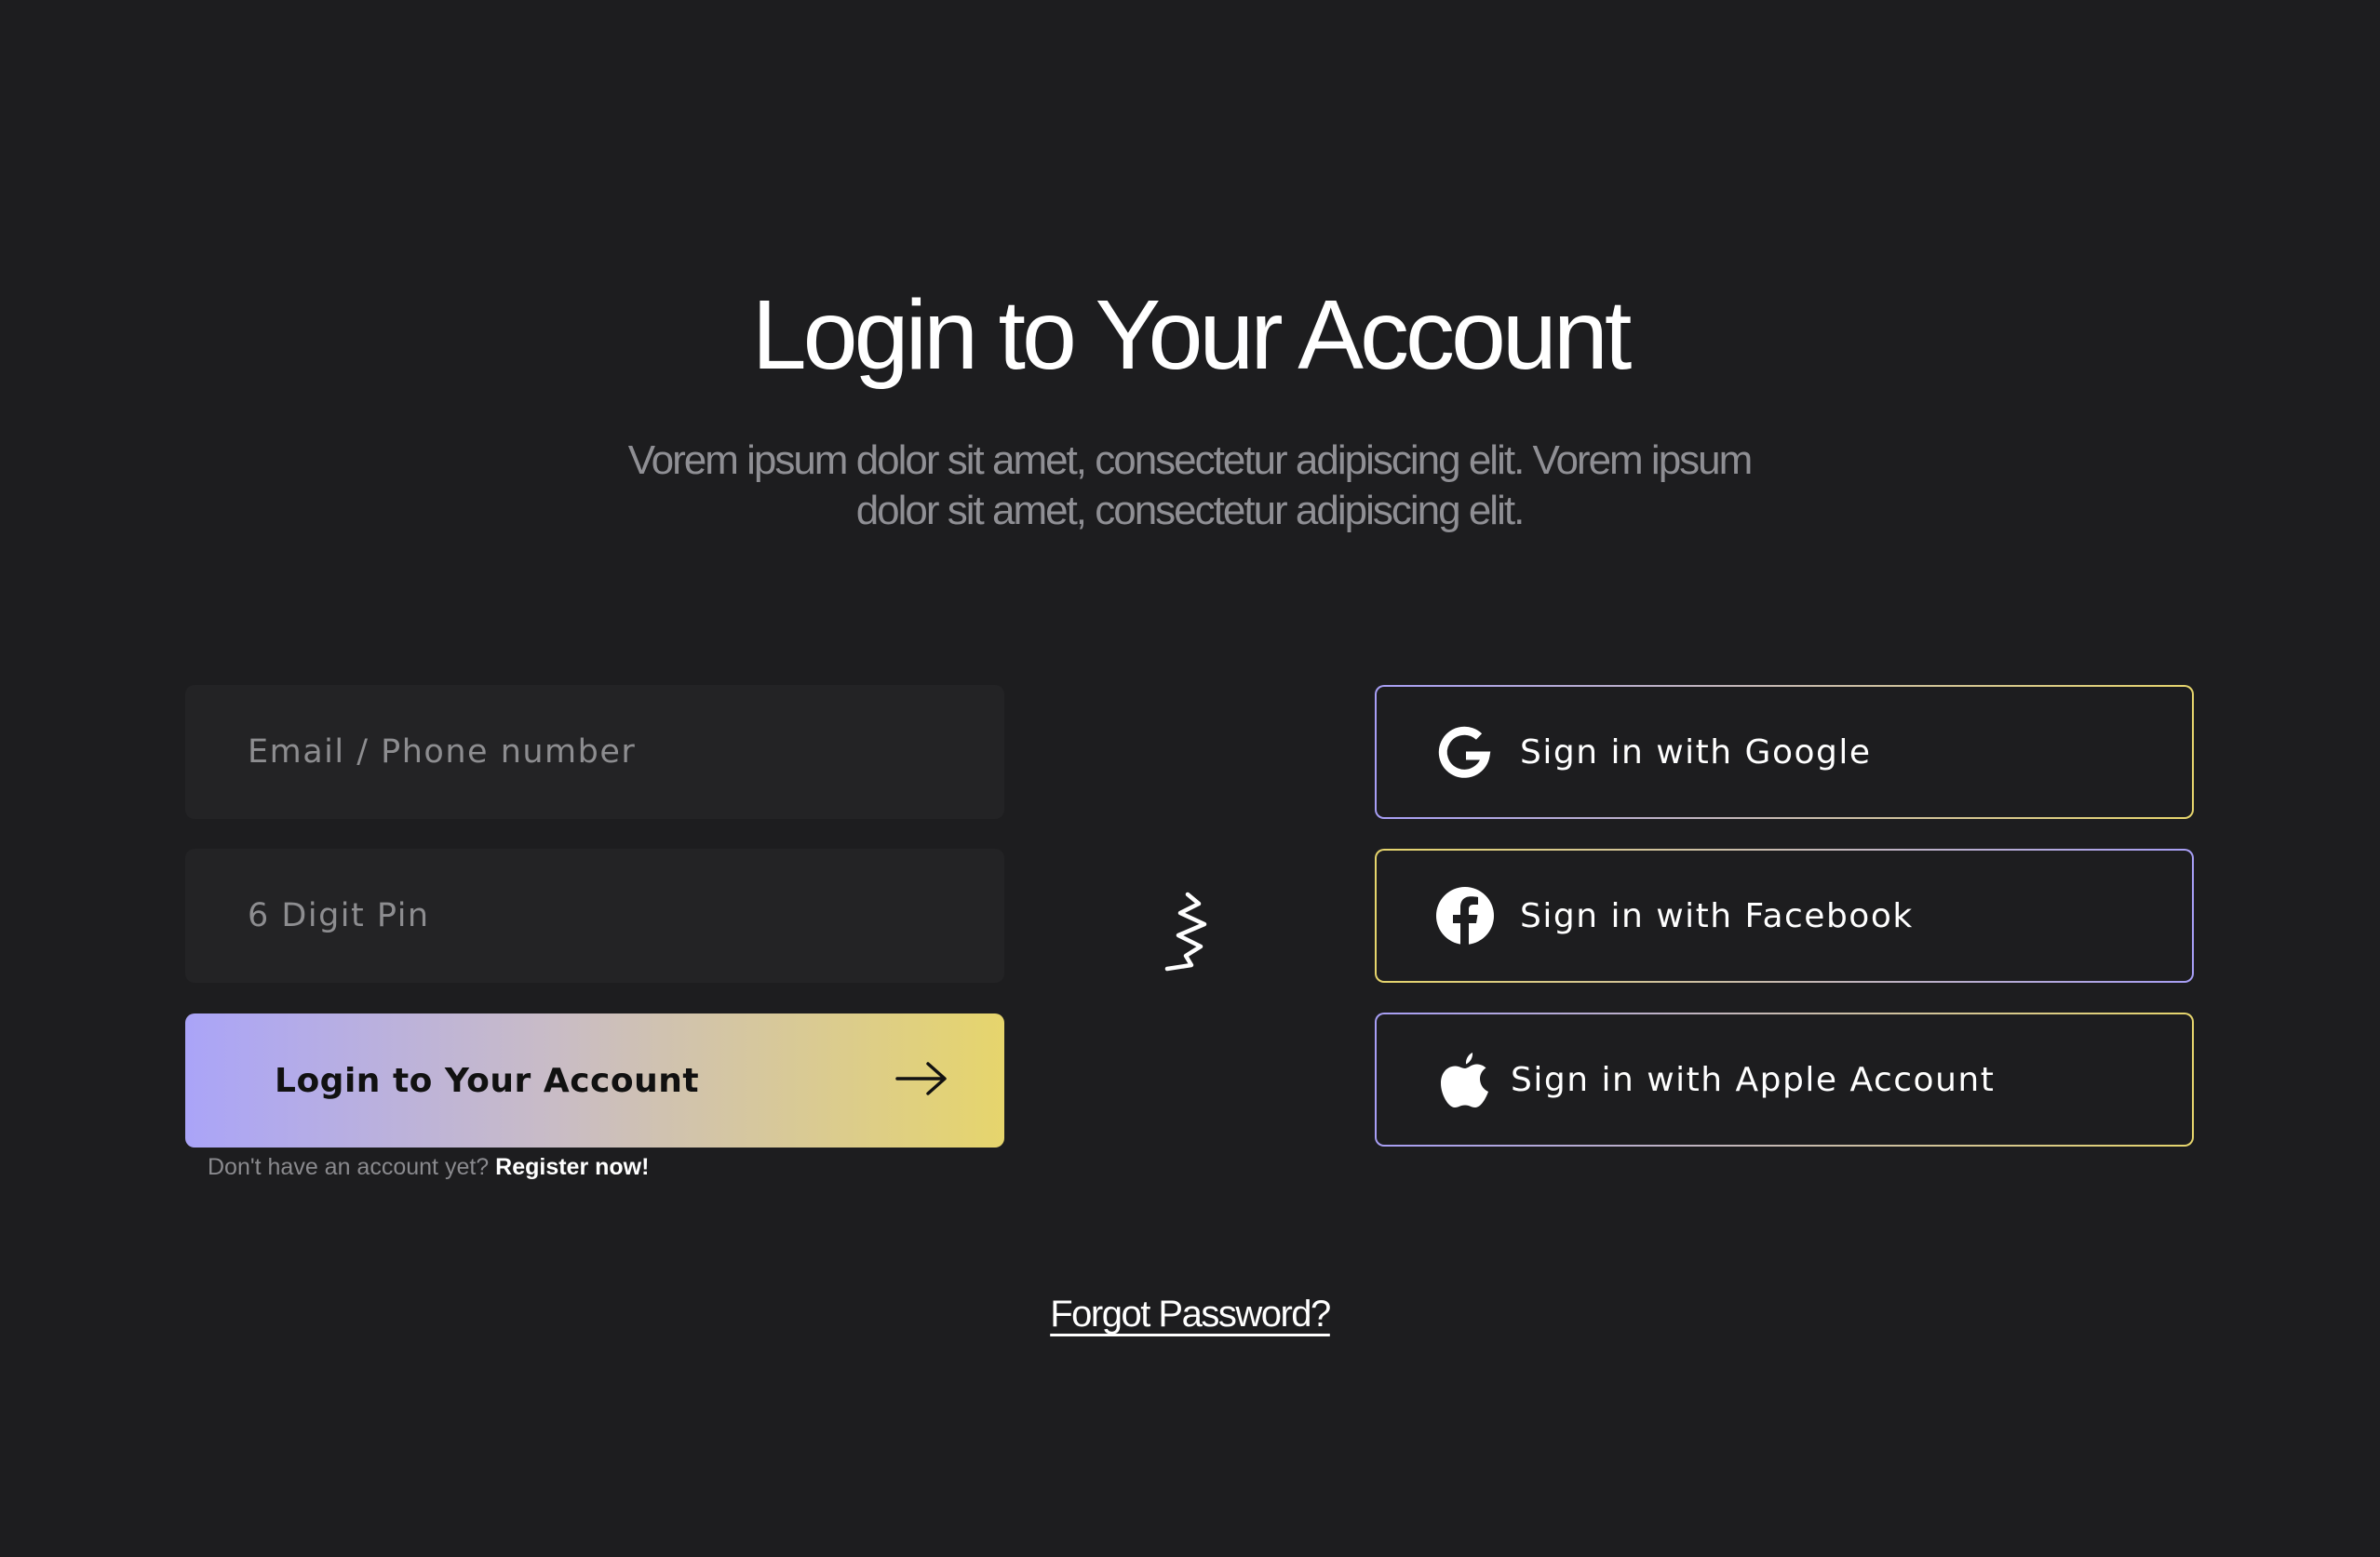  I want to click on page-title: Login to Your Account, so click(1192, 335).